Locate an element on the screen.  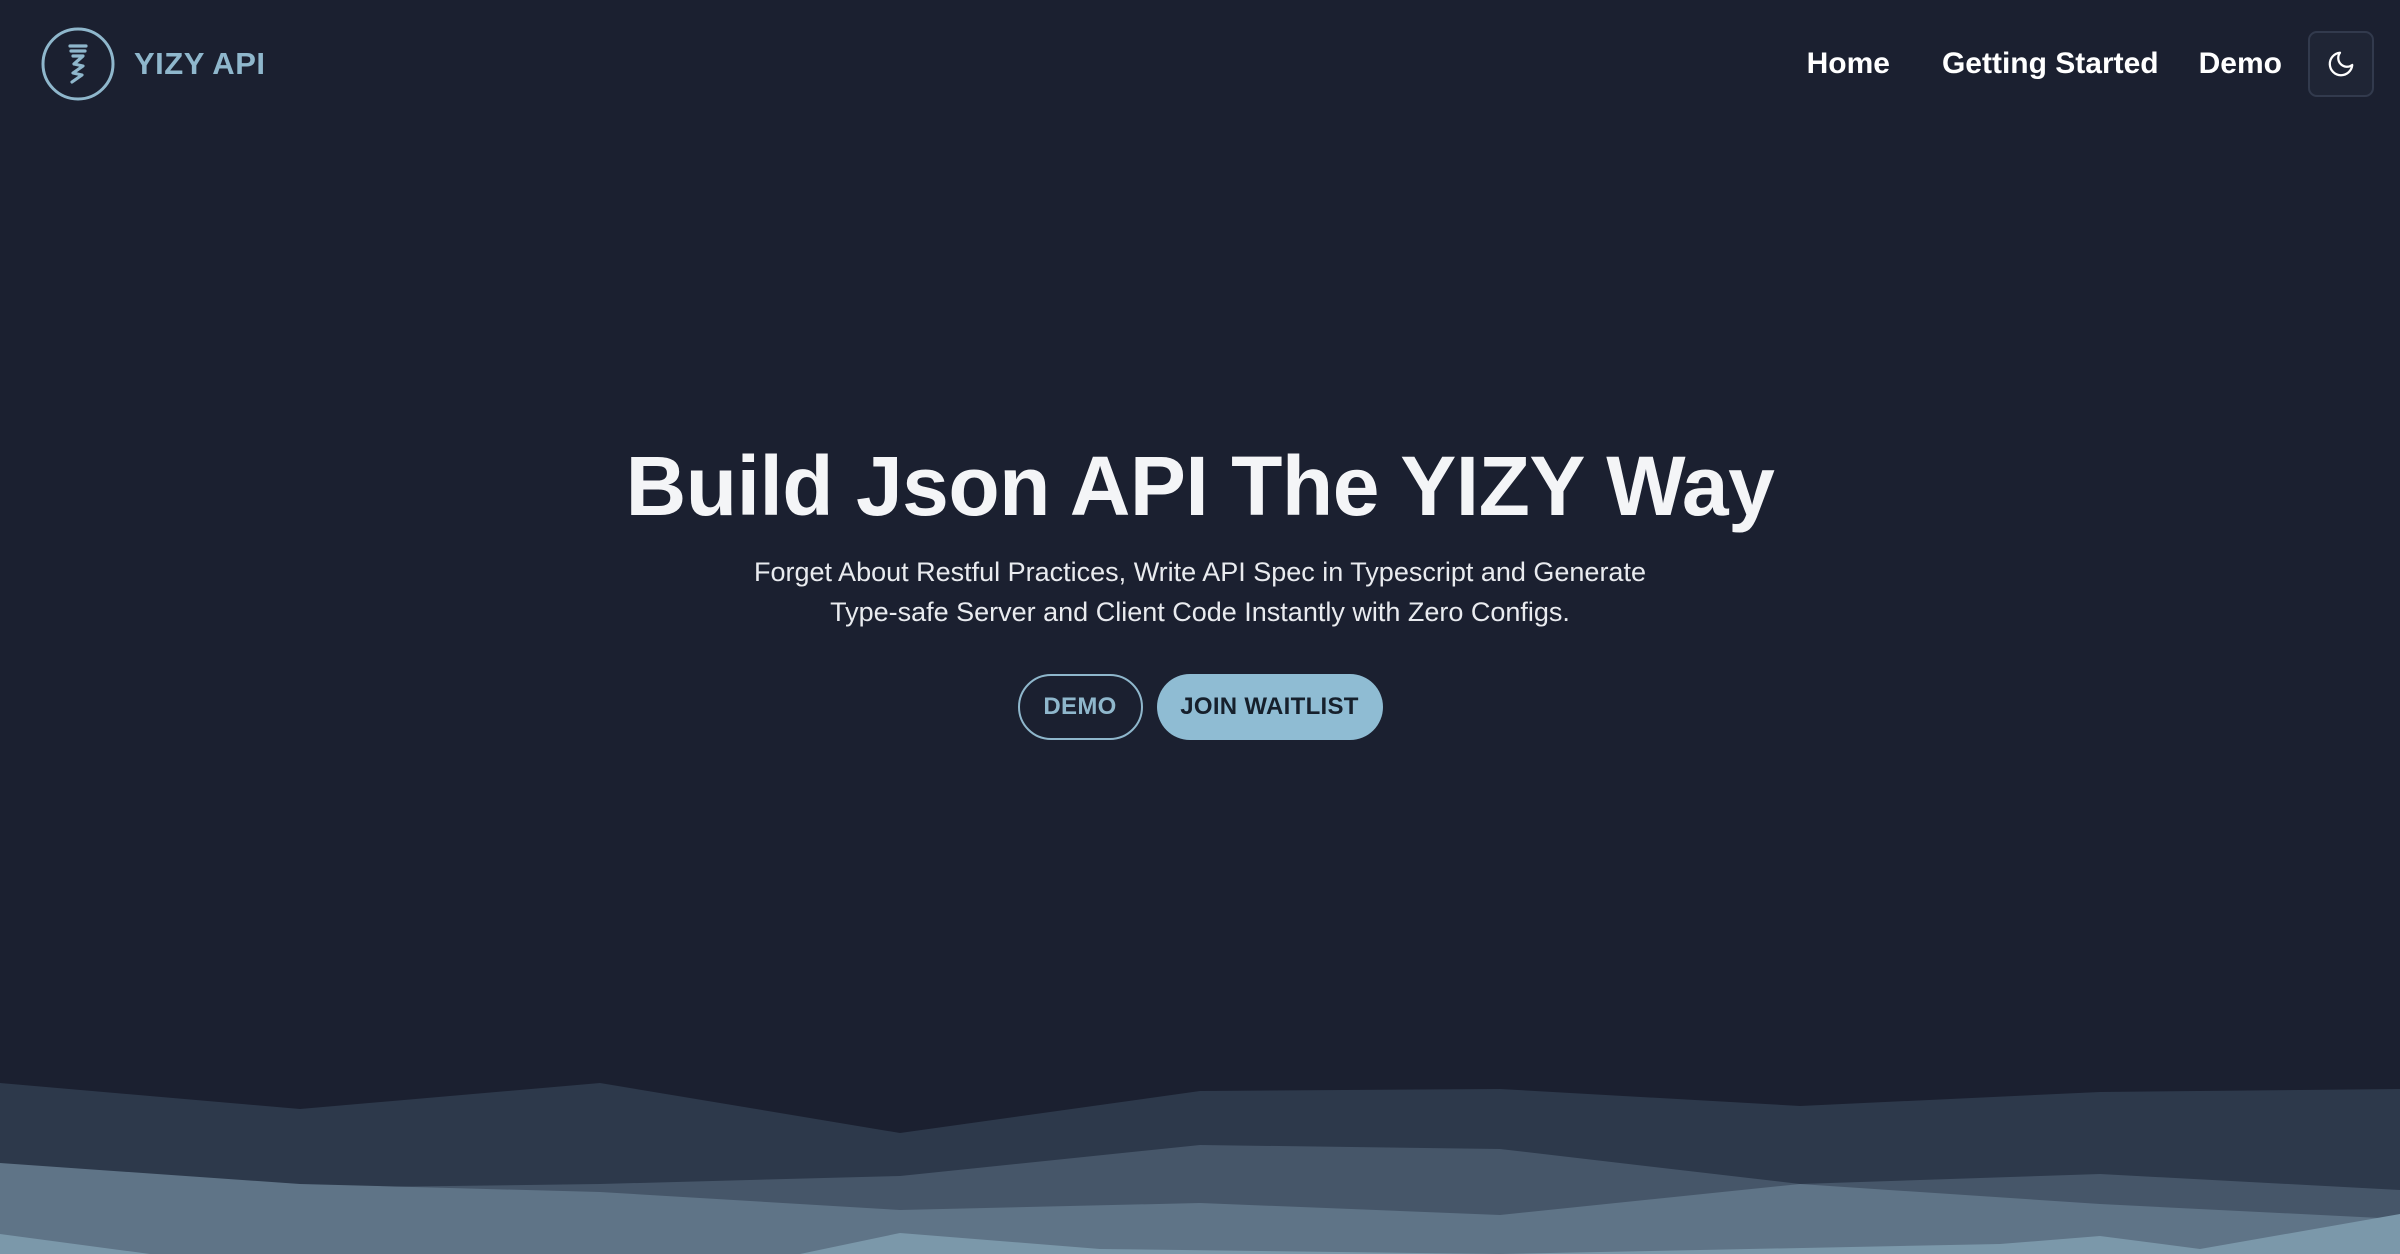
hero-title: Build Json API The YIZY Way is located at coordinates (1200, 486).